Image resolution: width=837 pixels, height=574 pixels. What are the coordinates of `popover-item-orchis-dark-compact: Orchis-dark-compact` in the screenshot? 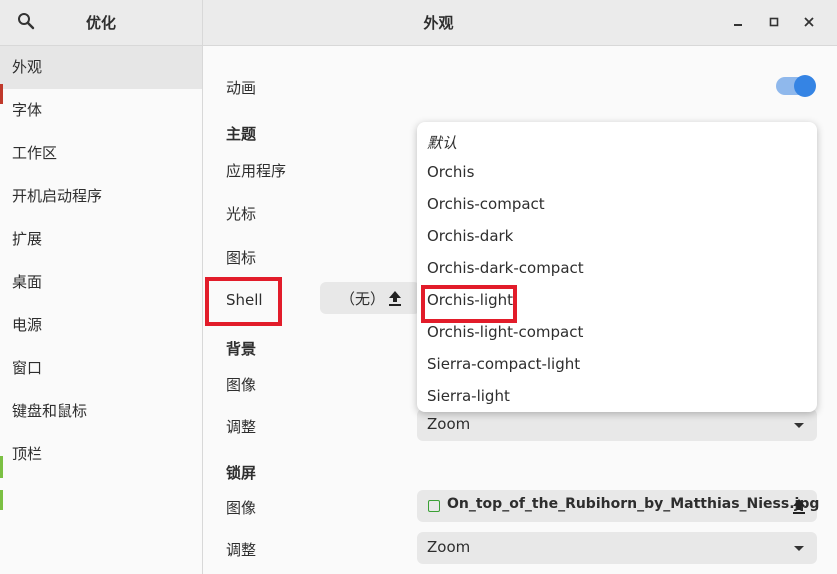 It's located at (505, 268).